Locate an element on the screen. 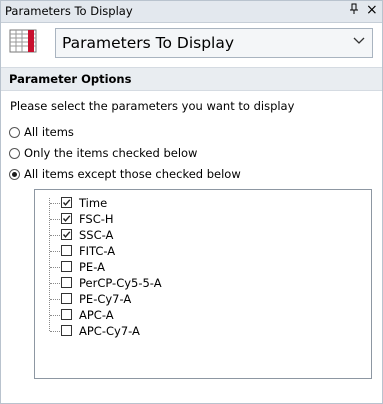 The height and width of the screenshot is (404, 383). close-icon: × is located at coordinates (372, 10).